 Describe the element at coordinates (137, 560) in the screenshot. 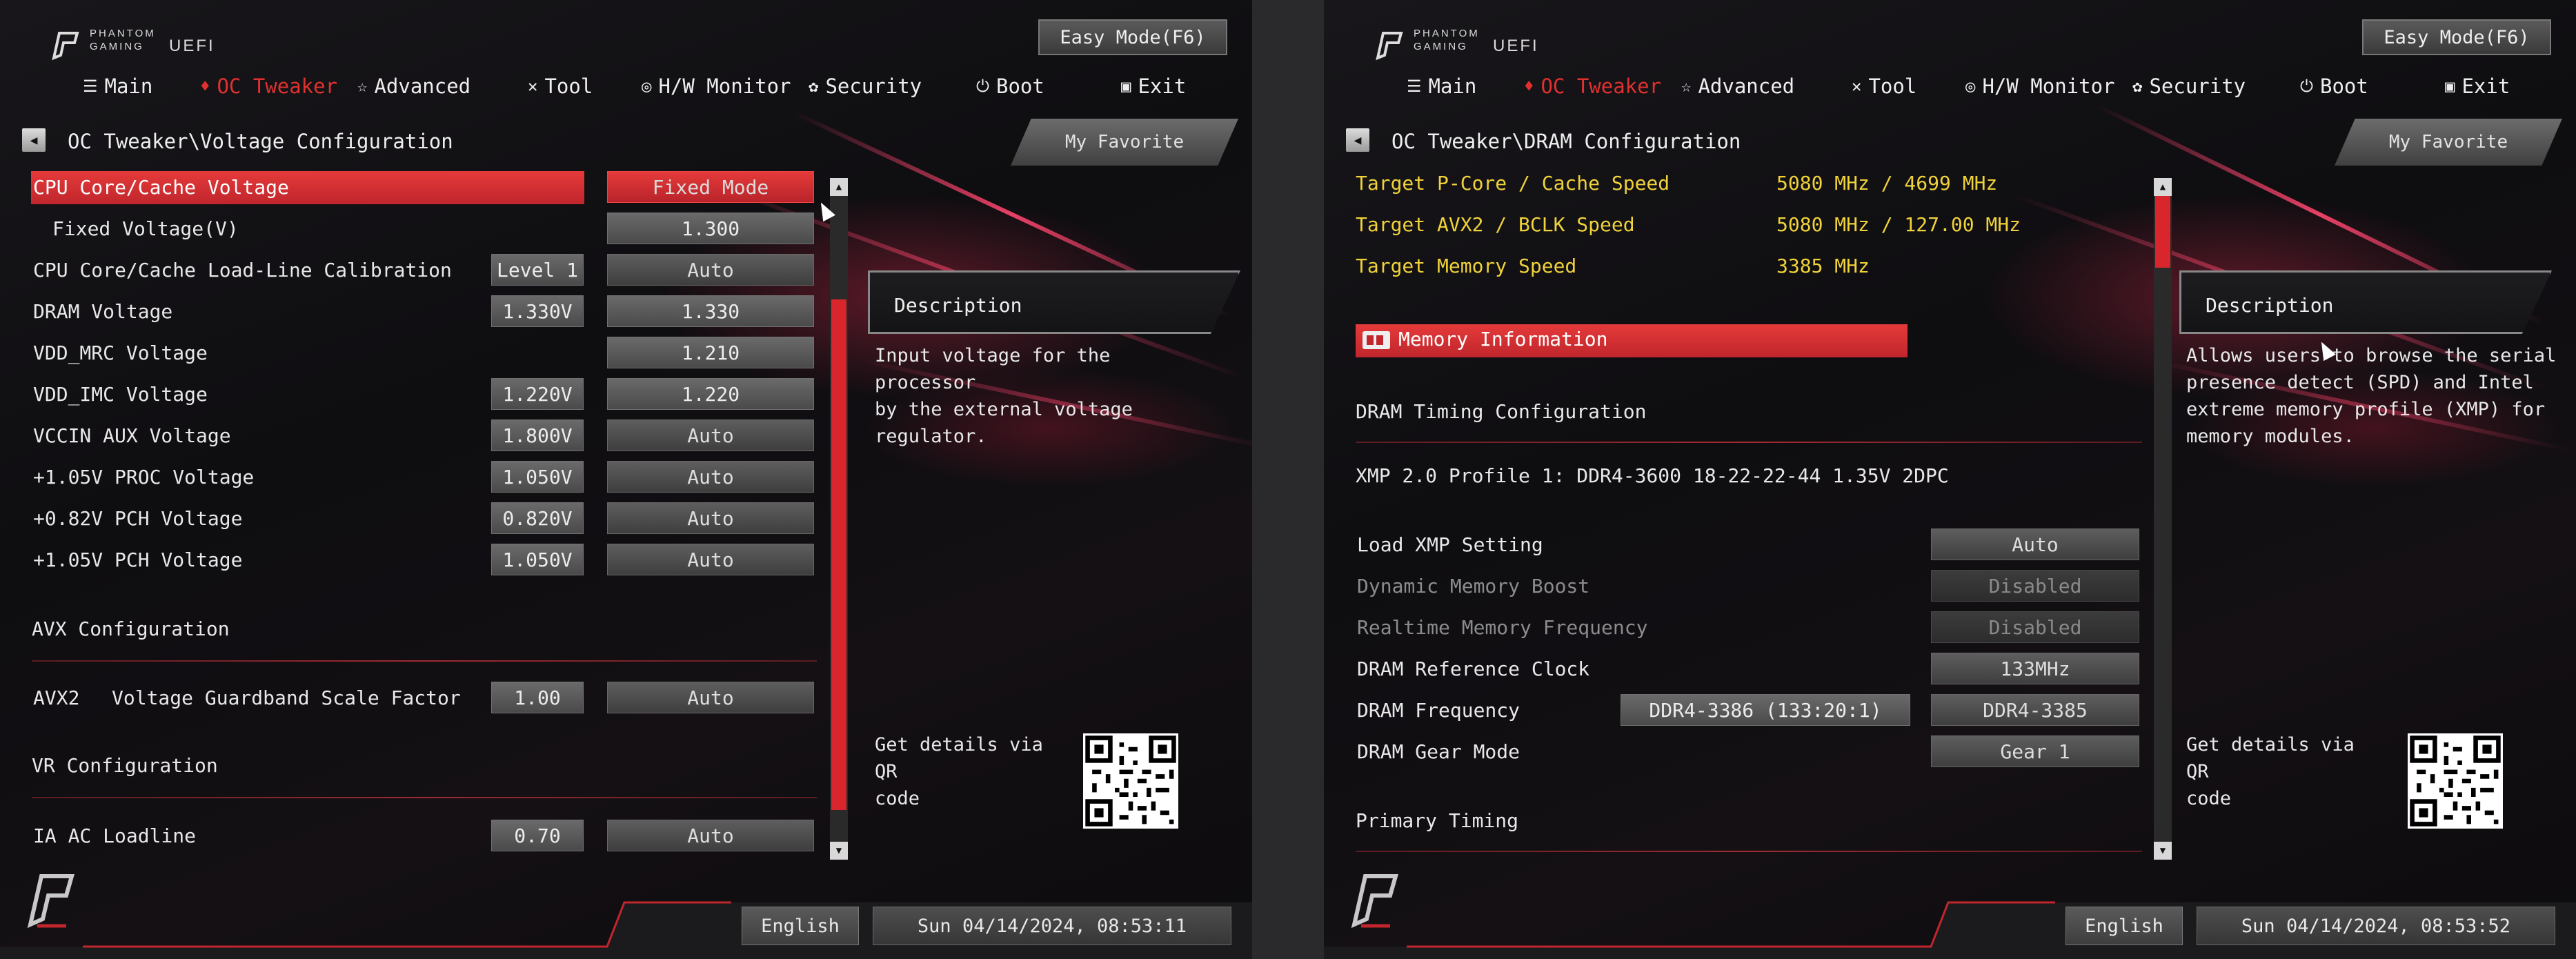

I see `row-label: +1.05V PCH Voltage` at that location.